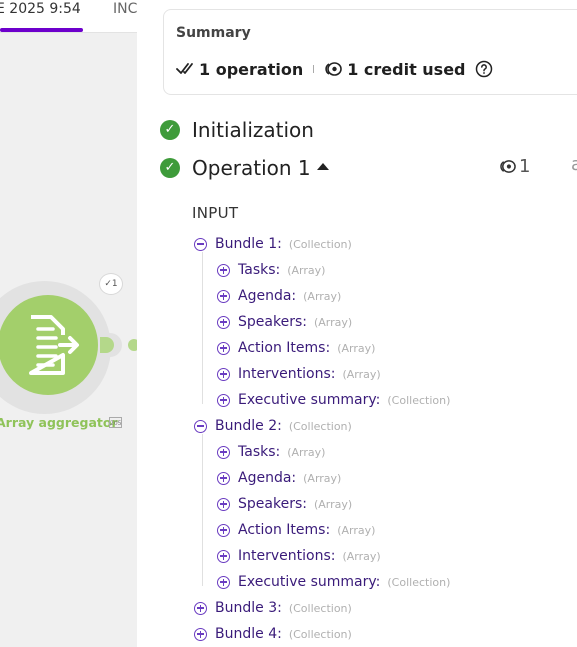 The image size is (577, 647). I want to click on operations-badge: ✓1, so click(111, 284).